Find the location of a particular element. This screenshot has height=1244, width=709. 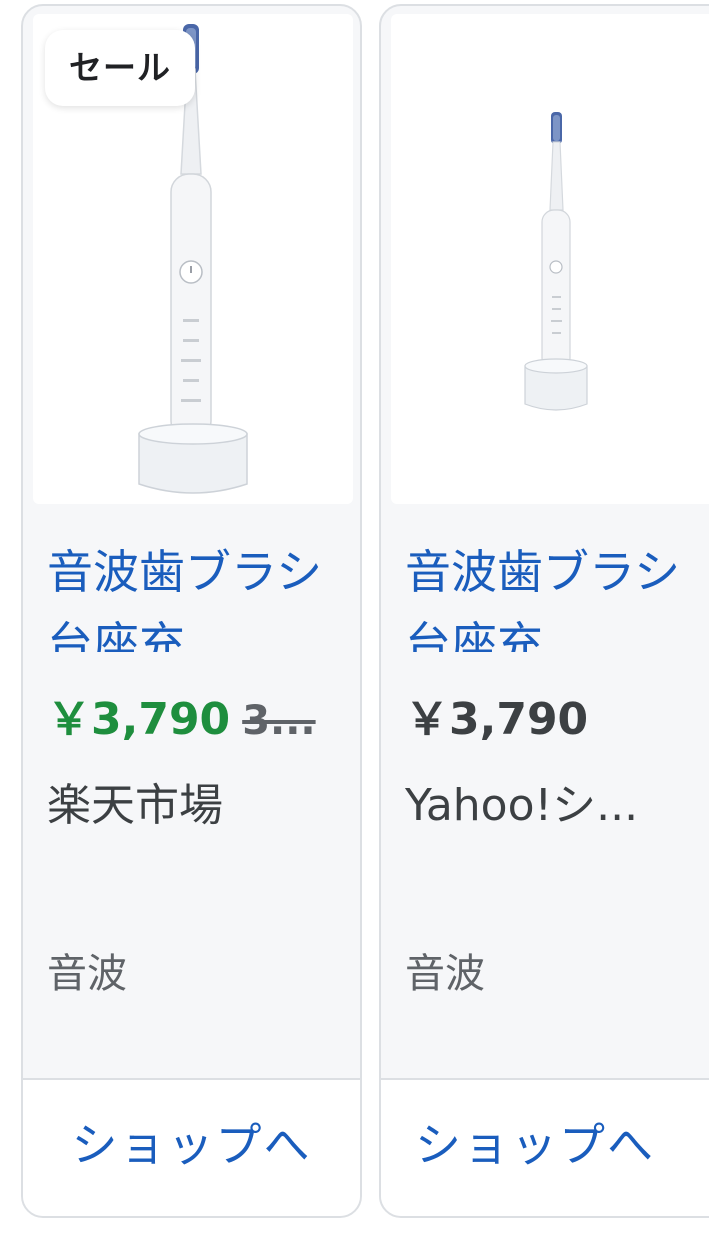

sale-price: ￥3,790 is located at coordinates (139, 719).